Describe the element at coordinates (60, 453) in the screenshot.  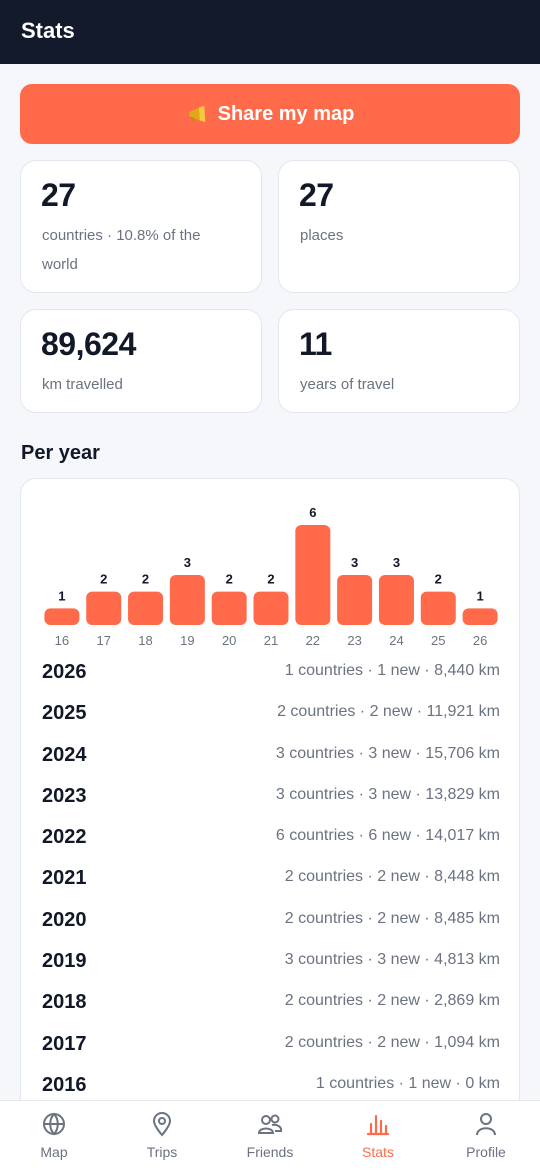
I see `per-year-title: Per year` at that location.